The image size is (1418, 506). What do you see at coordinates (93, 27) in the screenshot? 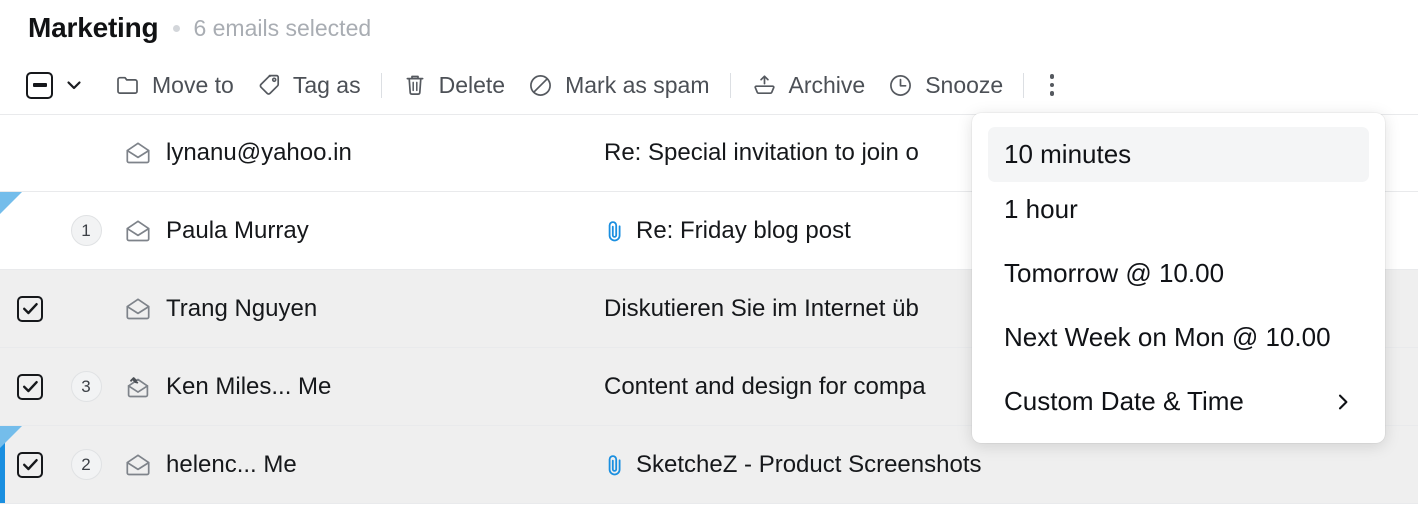
I see `page-title: Marketing` at bounding box center [93, 27].